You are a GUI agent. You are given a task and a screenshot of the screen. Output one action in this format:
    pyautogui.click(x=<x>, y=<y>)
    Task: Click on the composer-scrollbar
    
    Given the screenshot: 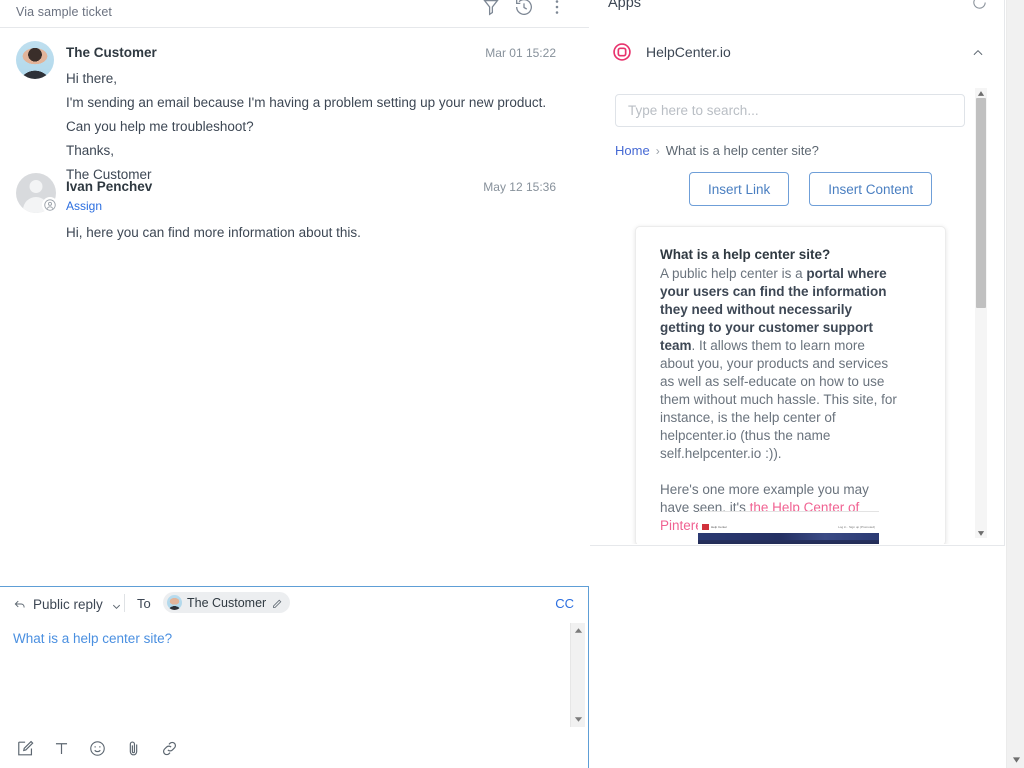 What is the action you would take?
    pyautogui.click(x=577, y=675)
    